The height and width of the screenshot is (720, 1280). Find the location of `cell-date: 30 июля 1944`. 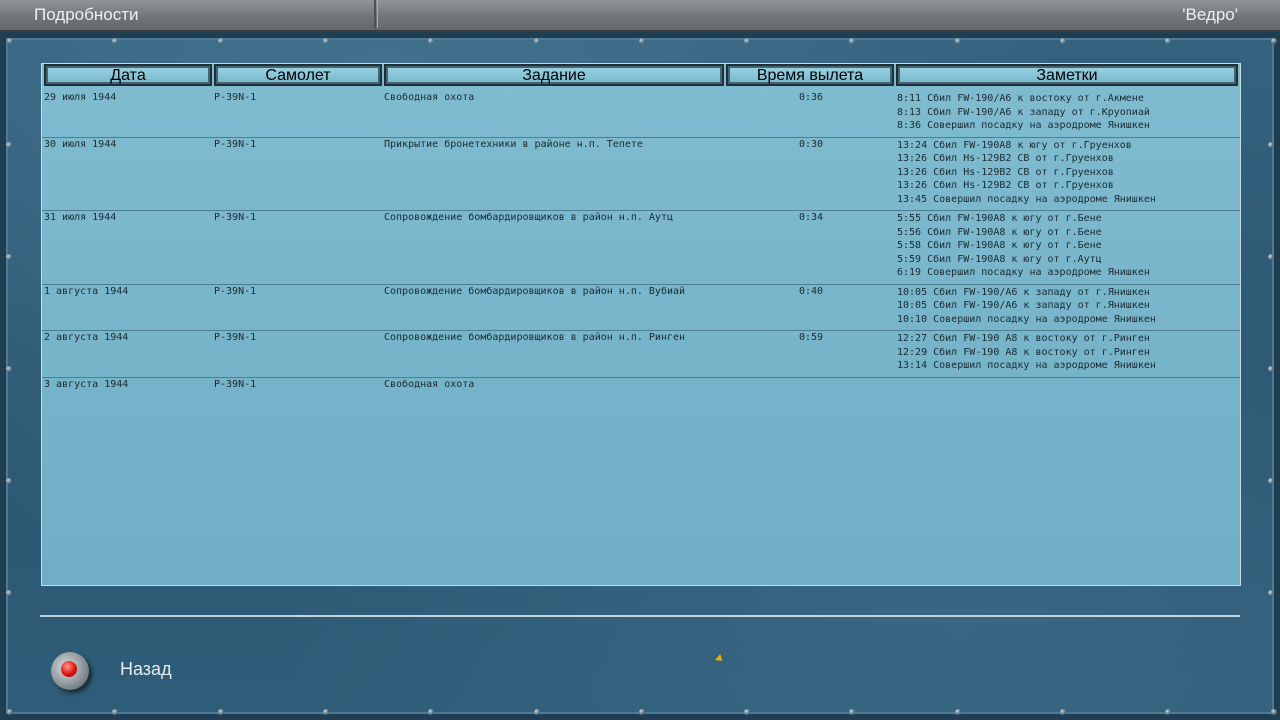

cell-date: 30 июля 1944 is located at coordinates (80, 144).